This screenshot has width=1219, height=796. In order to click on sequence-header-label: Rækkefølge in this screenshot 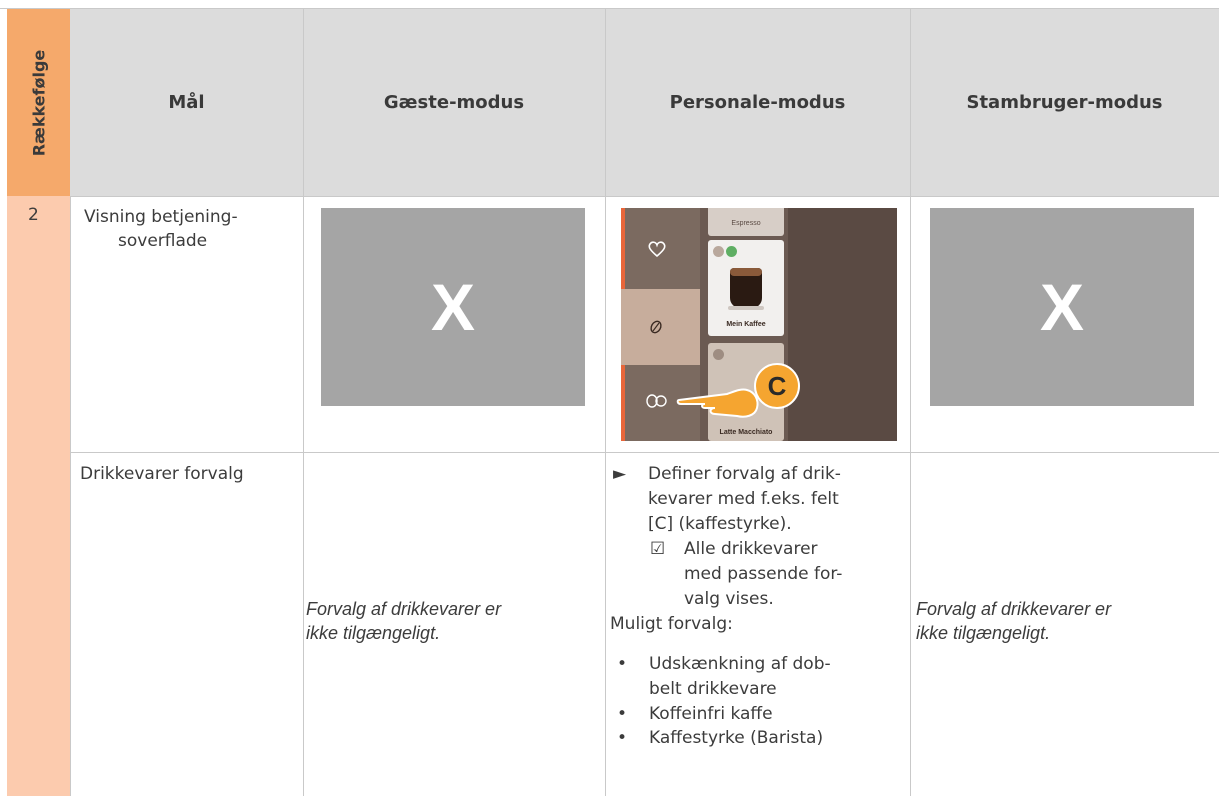, I will do `click(38, 102)`.